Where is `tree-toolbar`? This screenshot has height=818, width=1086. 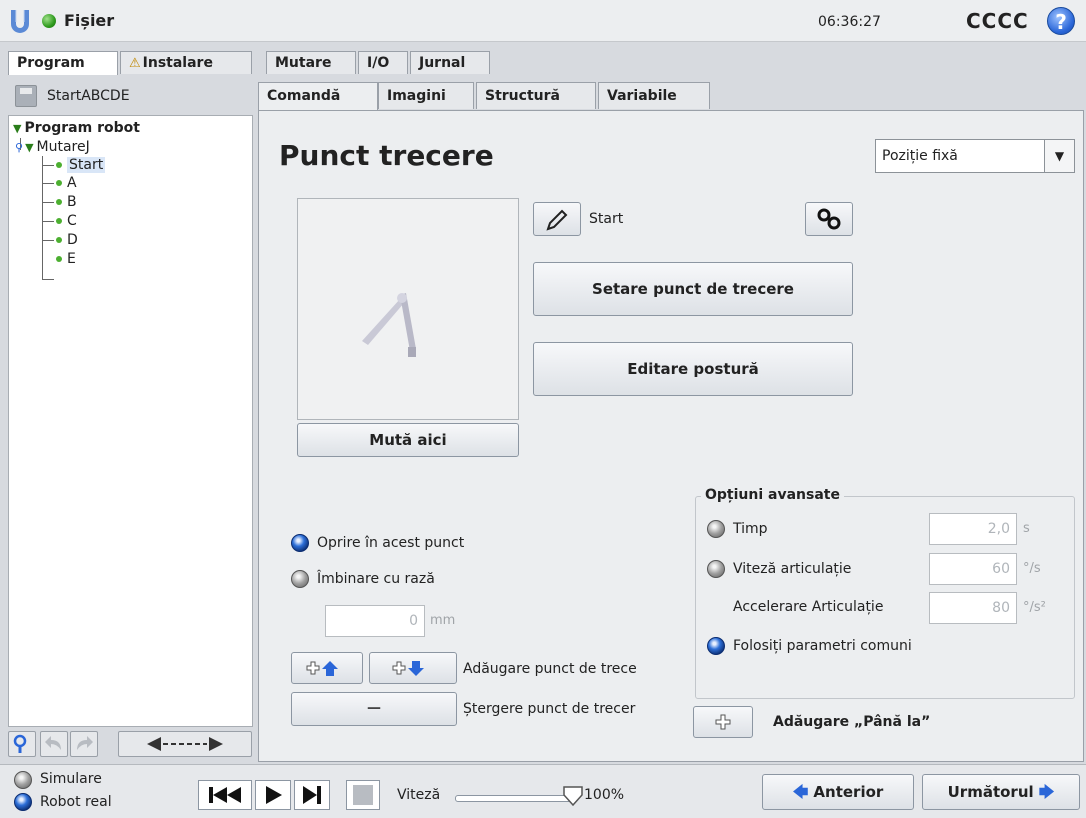
tree-toolbar is located at coordinates (130, 744).